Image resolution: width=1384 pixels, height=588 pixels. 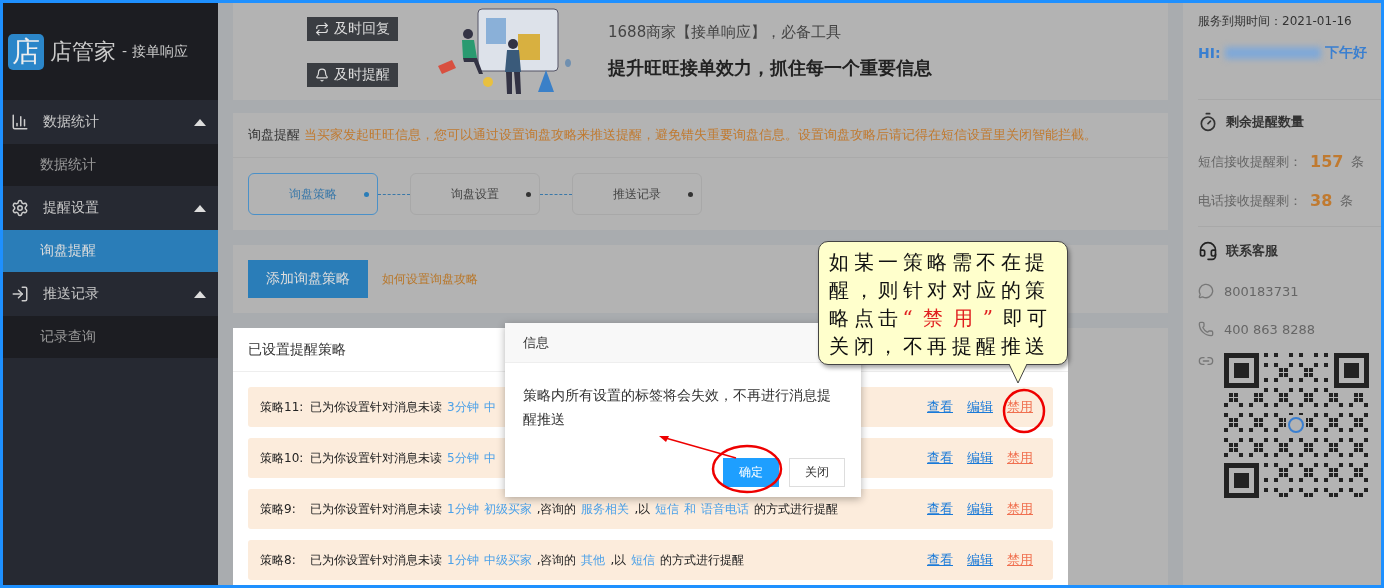 What do you see at coordinates (1250, 161) in the screenshot?
I see `quota-label: 短信接收提醒剩：` at bounding box center [1250, 161].